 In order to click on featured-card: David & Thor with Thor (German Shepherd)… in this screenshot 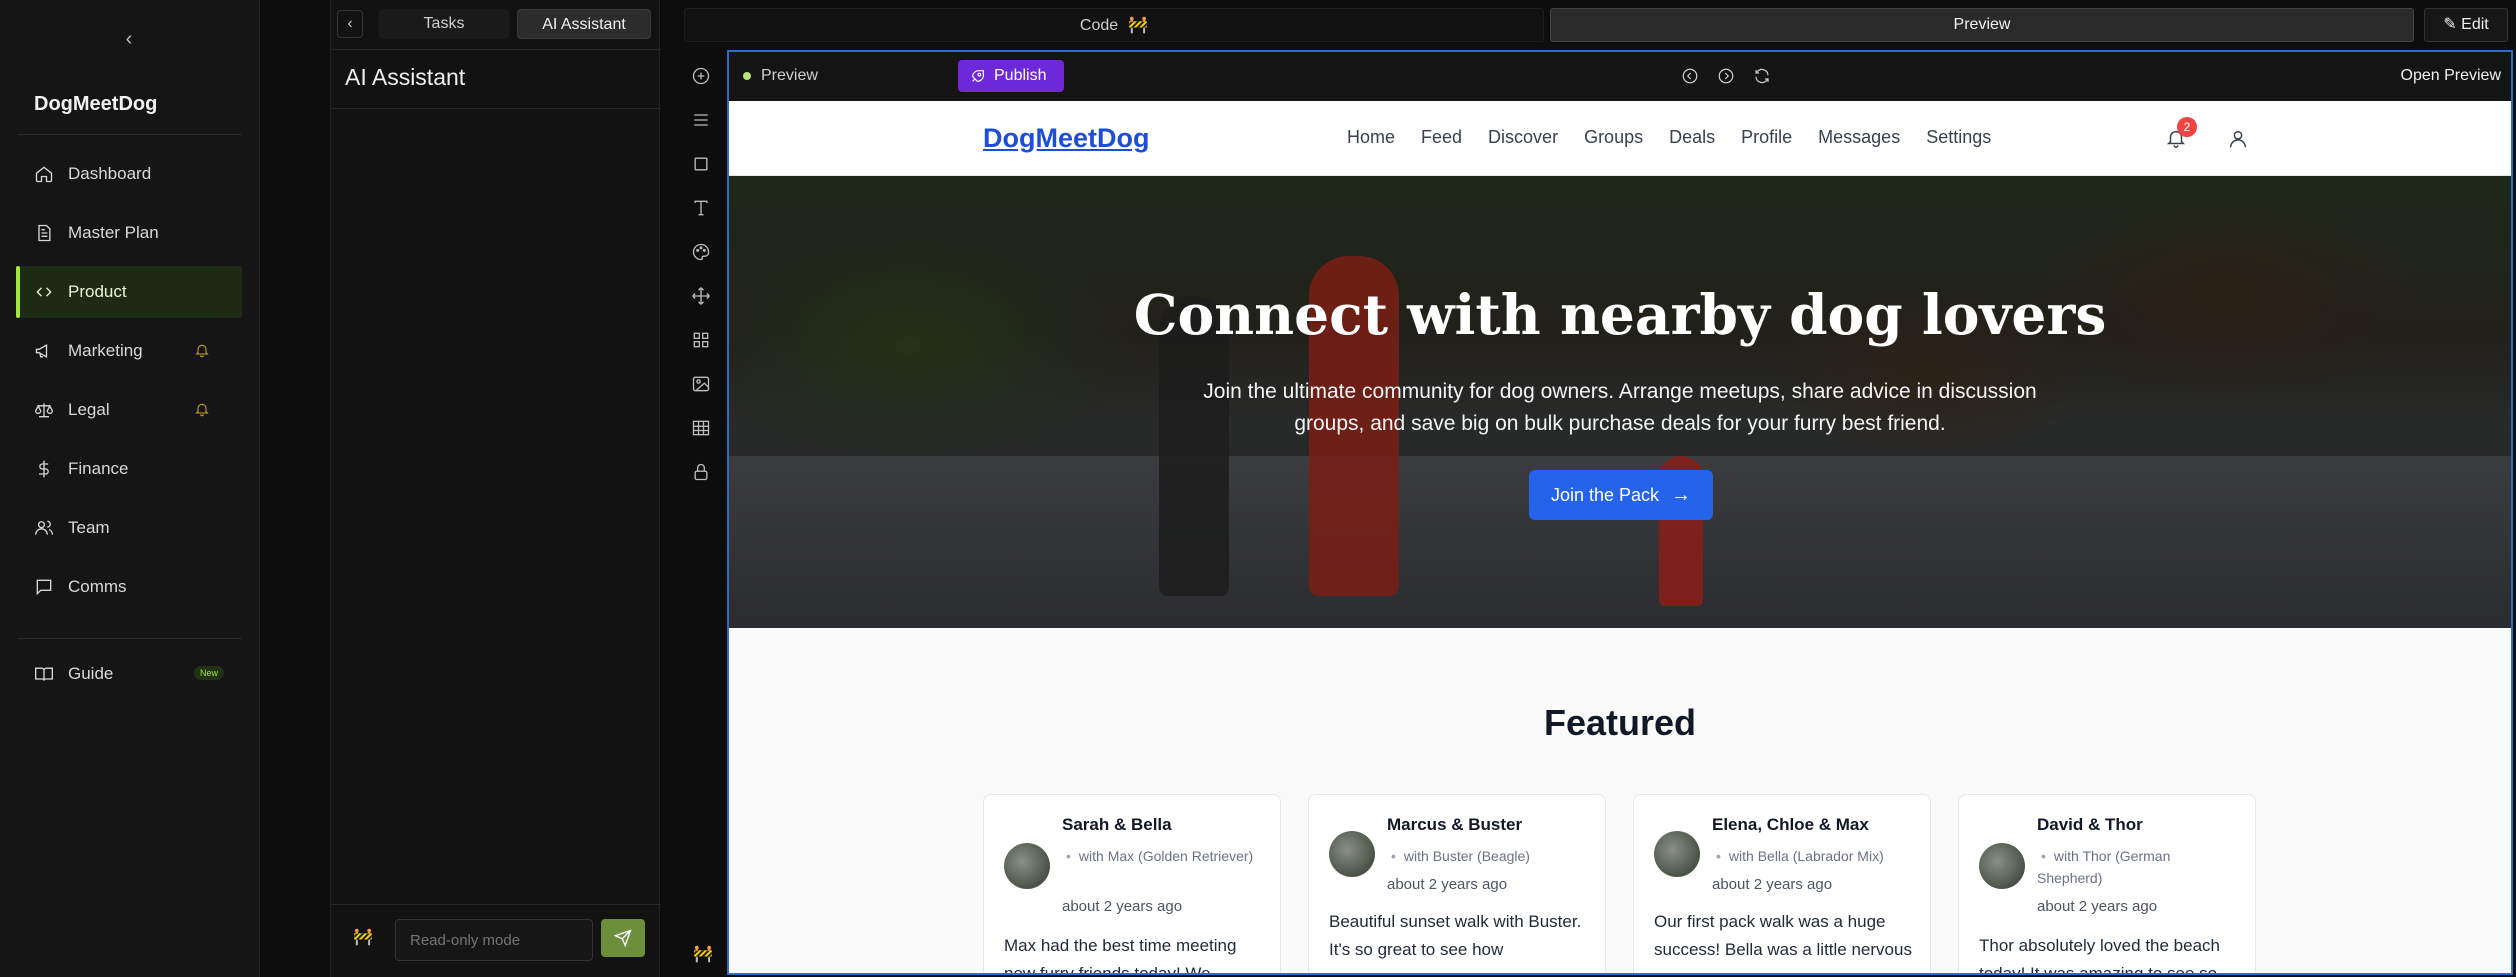, I will do `click(2107, 884)`.